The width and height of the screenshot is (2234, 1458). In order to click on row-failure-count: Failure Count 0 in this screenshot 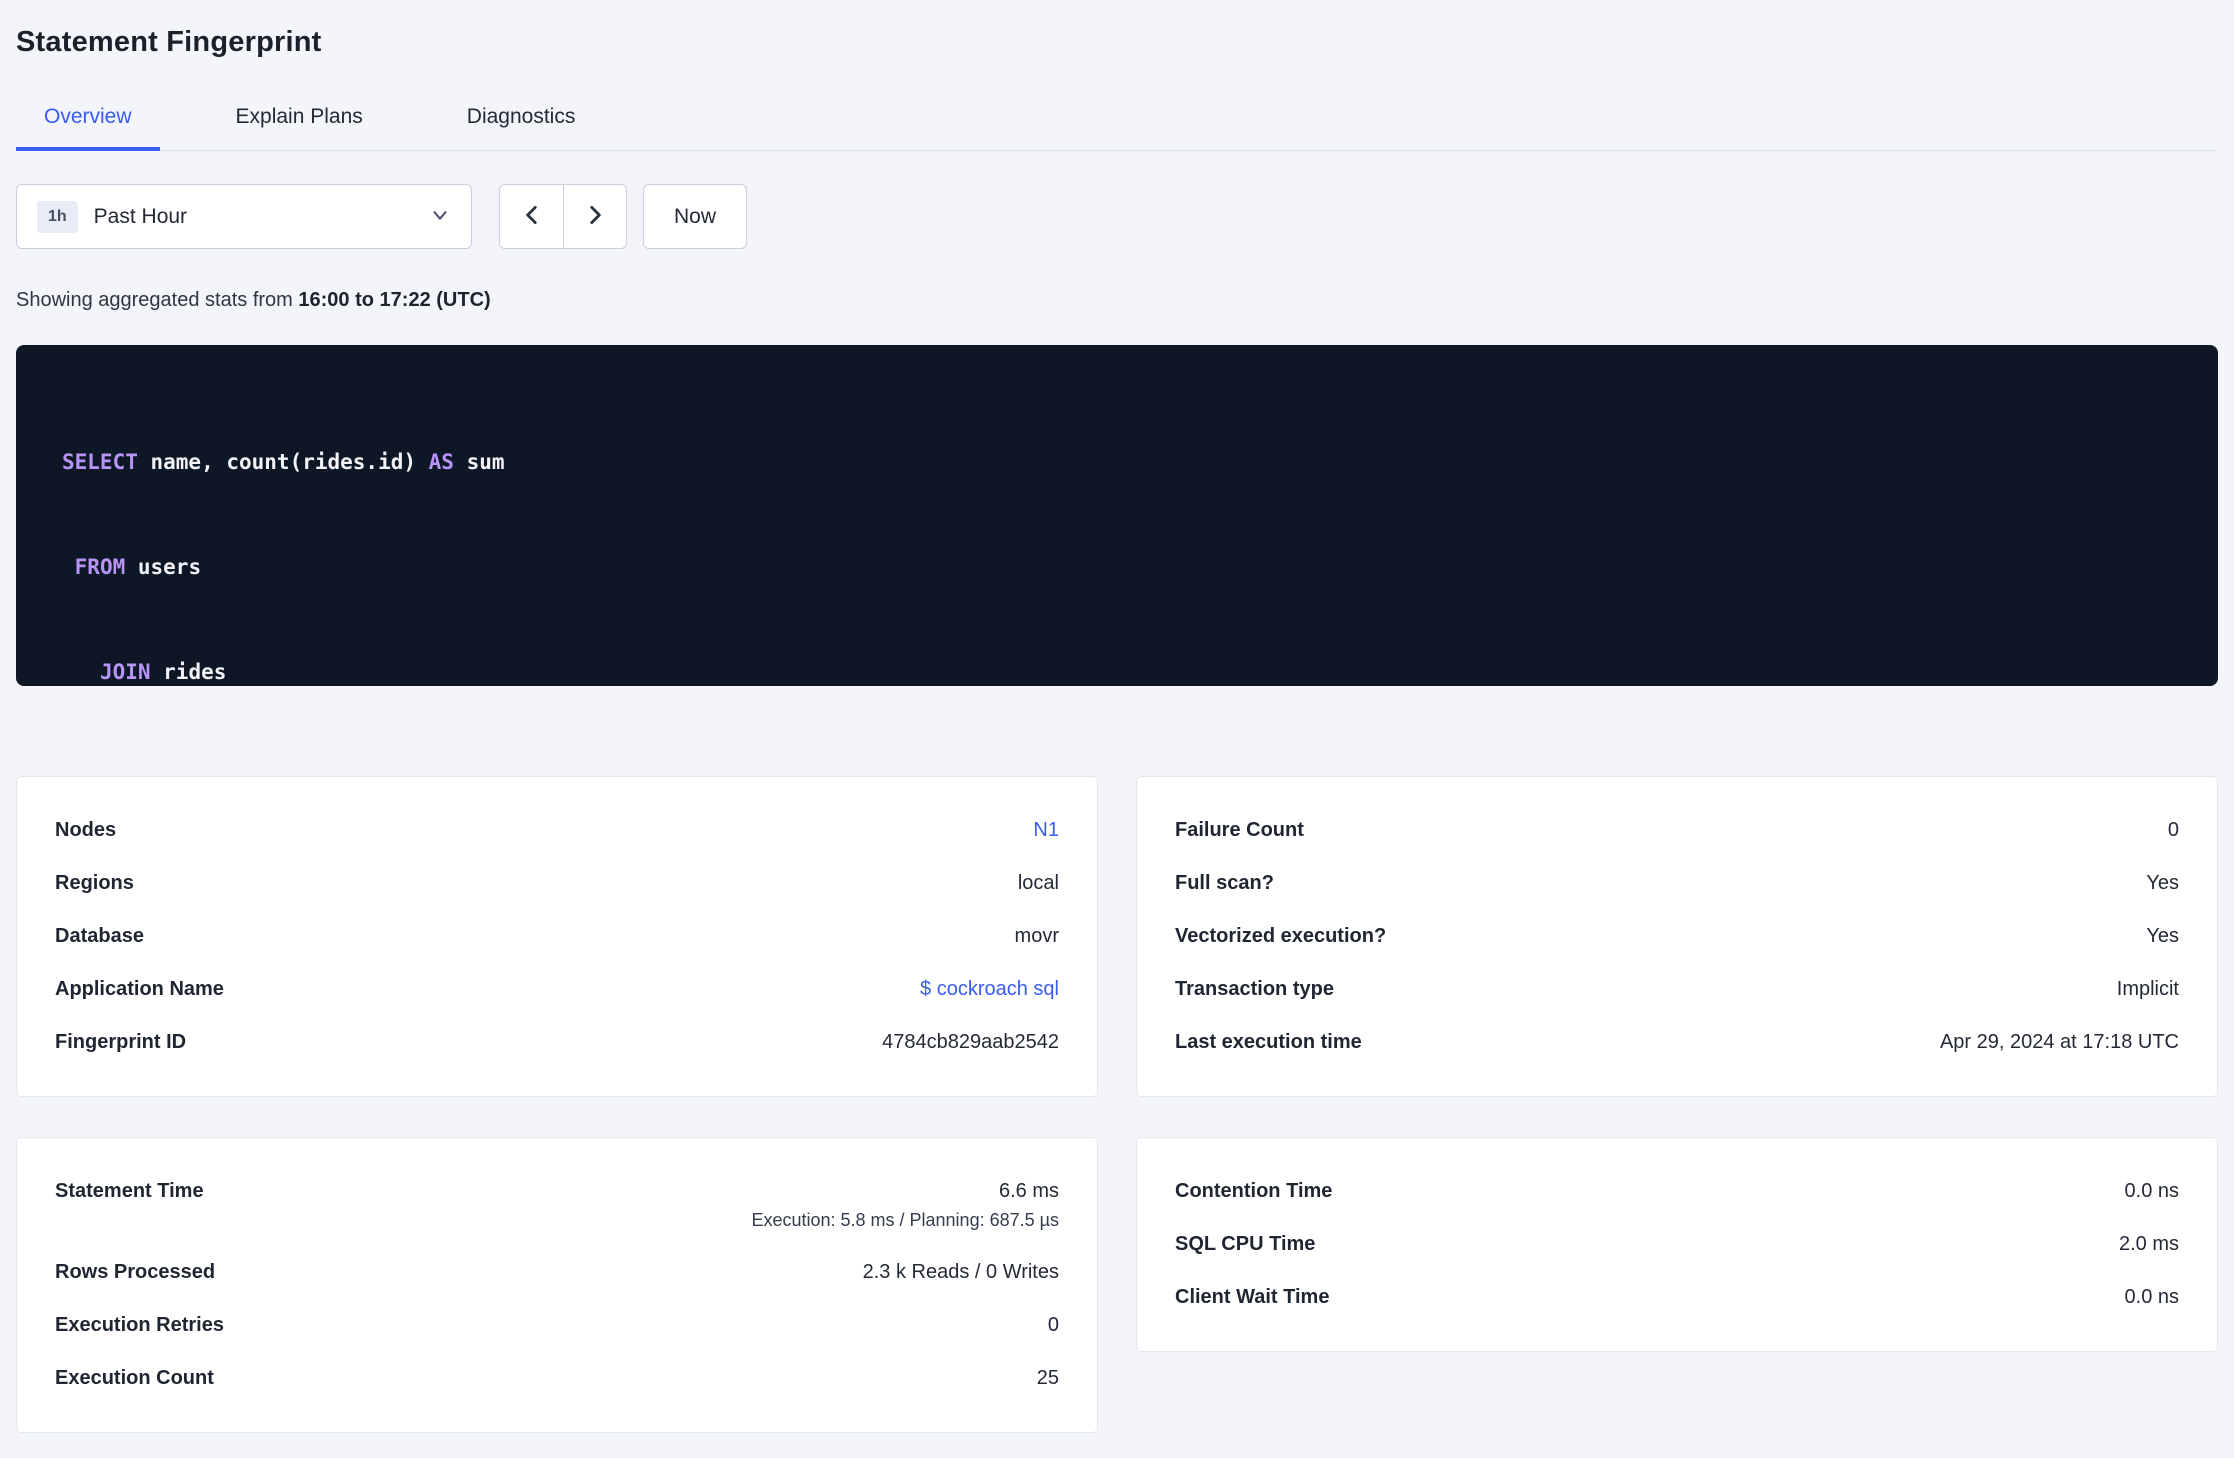, I will do `click(1677, 830)`.